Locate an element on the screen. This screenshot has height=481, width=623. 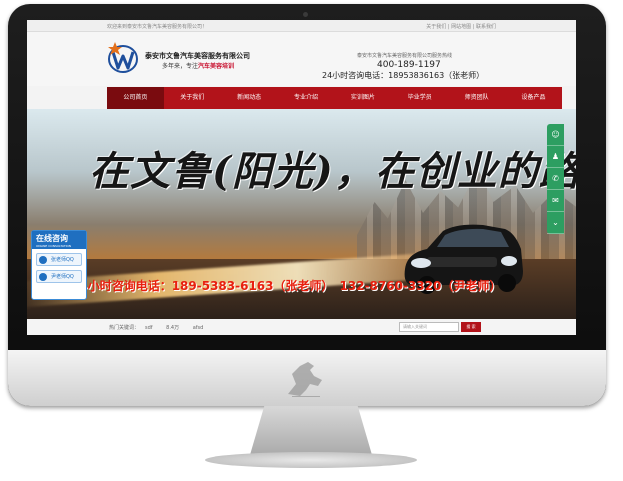
consult-header: 在线咨询 ONLINE CONSULTATION is located at coordinates (59, 240).